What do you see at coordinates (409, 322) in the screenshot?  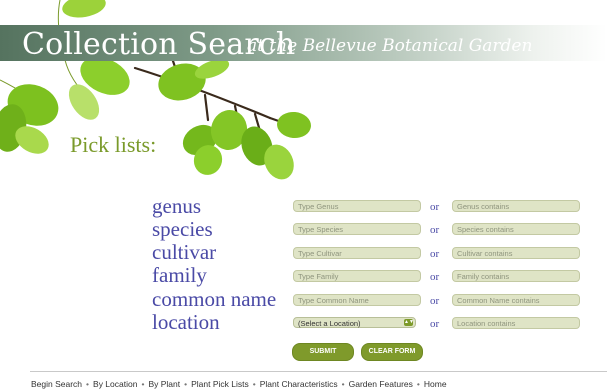 I see `select-arrows-icon: ▲▼` at bounding box center [409, 322].